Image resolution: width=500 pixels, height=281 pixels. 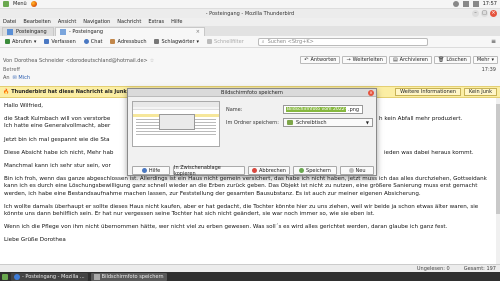 I want to click on fetch-label: Abrufen, so click(x=22, y=41).